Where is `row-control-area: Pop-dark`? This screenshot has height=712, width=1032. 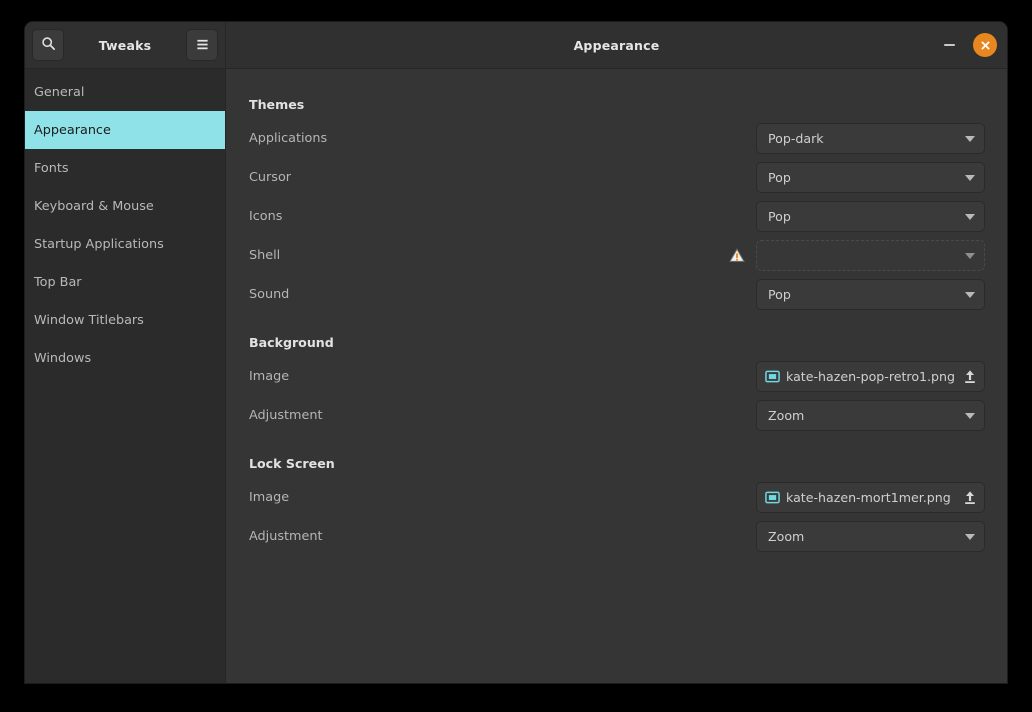
row-control-area: Pop-dark is located at coordinates (870, 138).